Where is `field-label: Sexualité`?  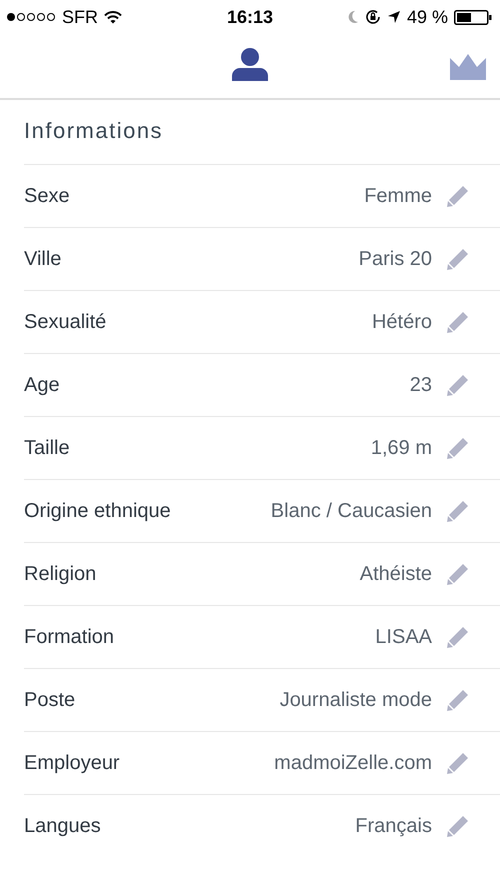 field-label: Sexualité is located at coordinates (66, 322).